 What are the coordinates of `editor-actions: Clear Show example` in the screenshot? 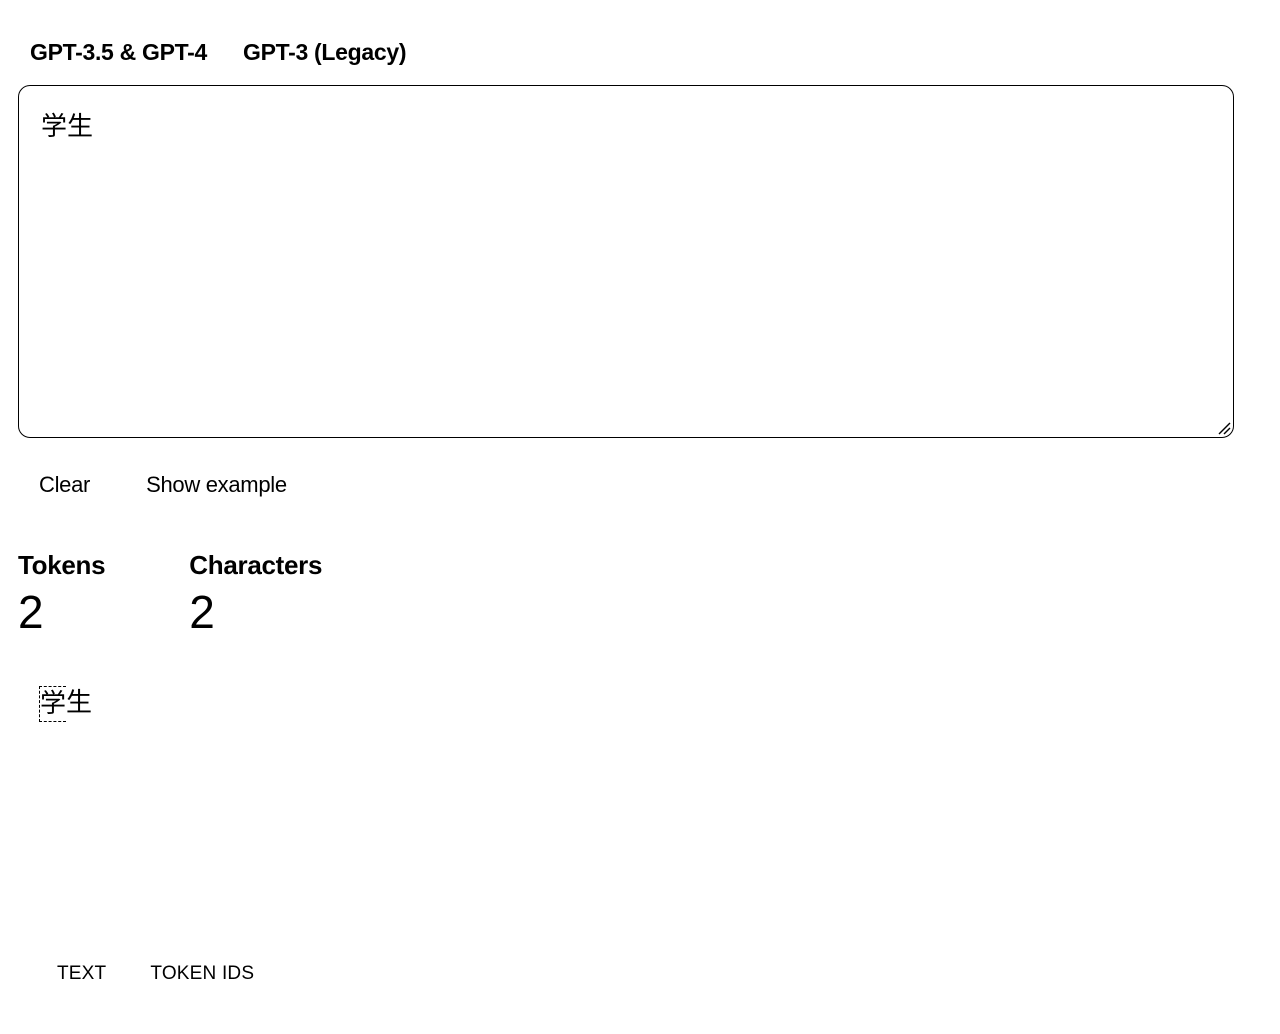 It's located at (163, 485).